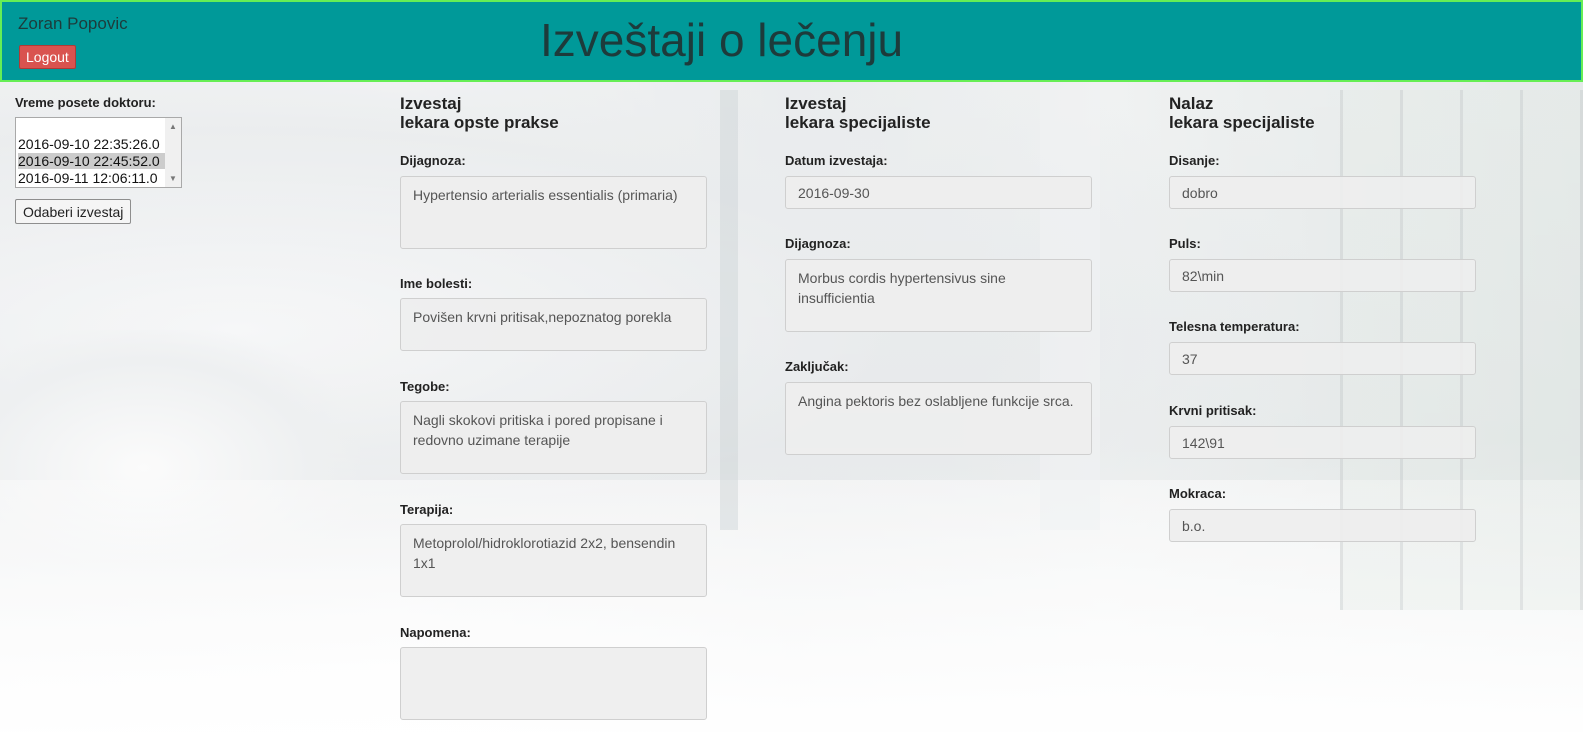 Image resolution: width=1583 pixels, height=732 pixels. I want to click on specialist-report-title: Izvestaj lekara specijaliste, so click(858, 113).